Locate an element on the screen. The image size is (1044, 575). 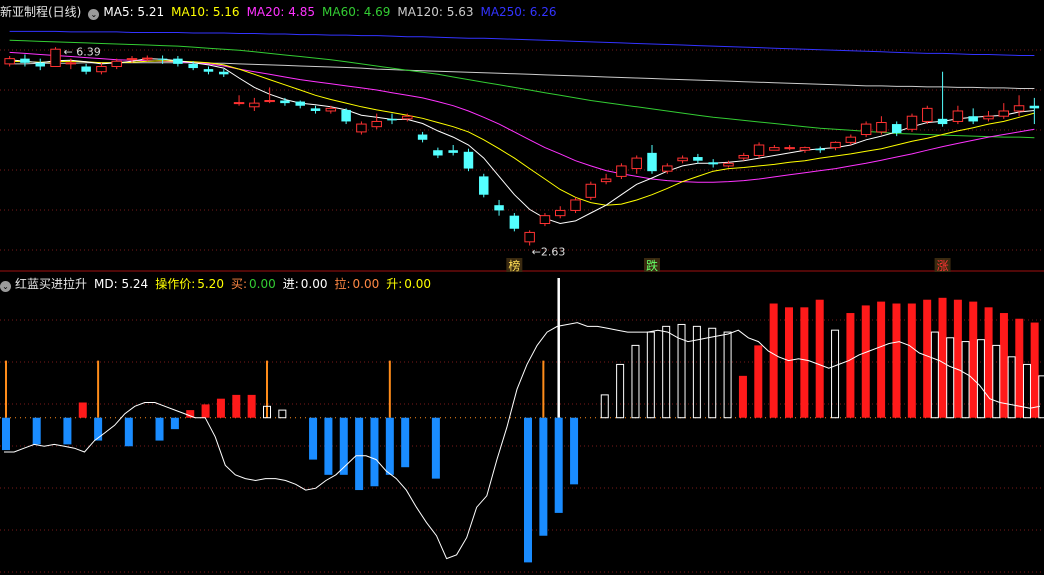
ma60-label: MA60: 4.69 is located at coordinates (356, 12).